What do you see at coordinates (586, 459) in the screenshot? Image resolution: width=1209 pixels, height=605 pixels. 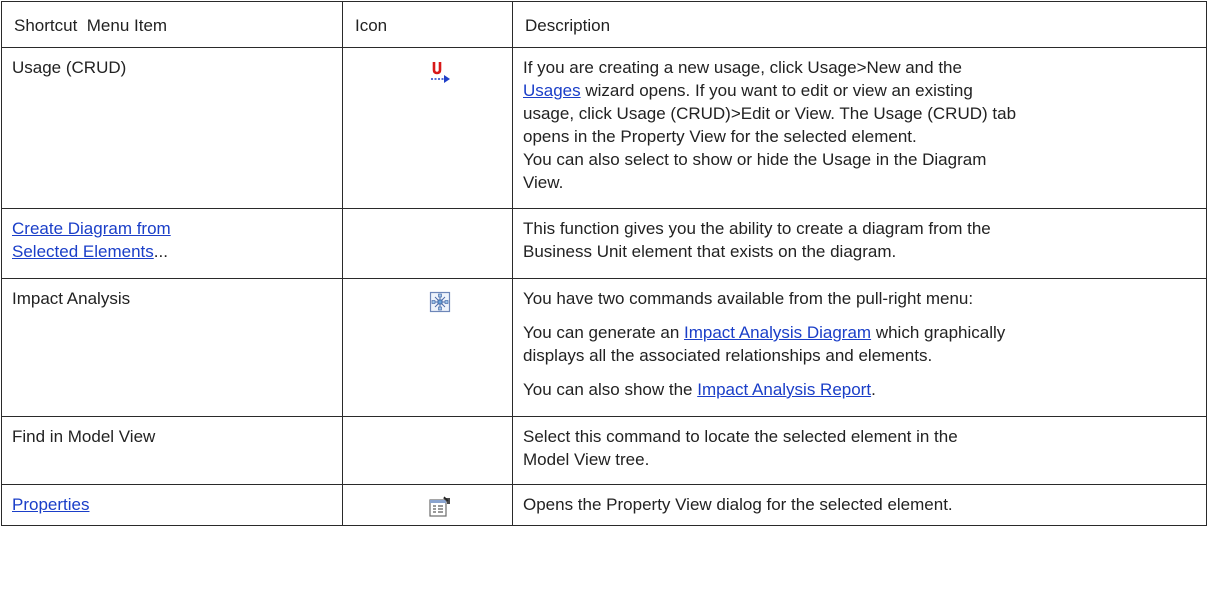 I see `find-desc-line: Model View tree.` at bounding box center [586, 459].